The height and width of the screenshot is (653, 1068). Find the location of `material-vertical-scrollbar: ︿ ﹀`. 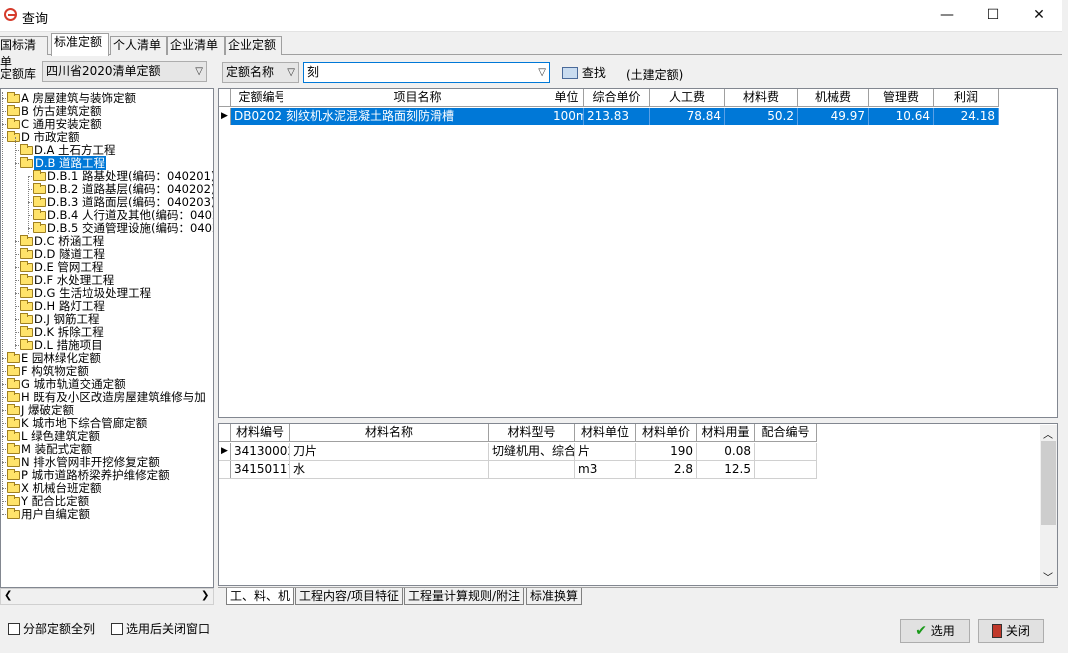

material-vertical-scrollbar: ︿ ﹀ is located at coordinates (1048, 505).